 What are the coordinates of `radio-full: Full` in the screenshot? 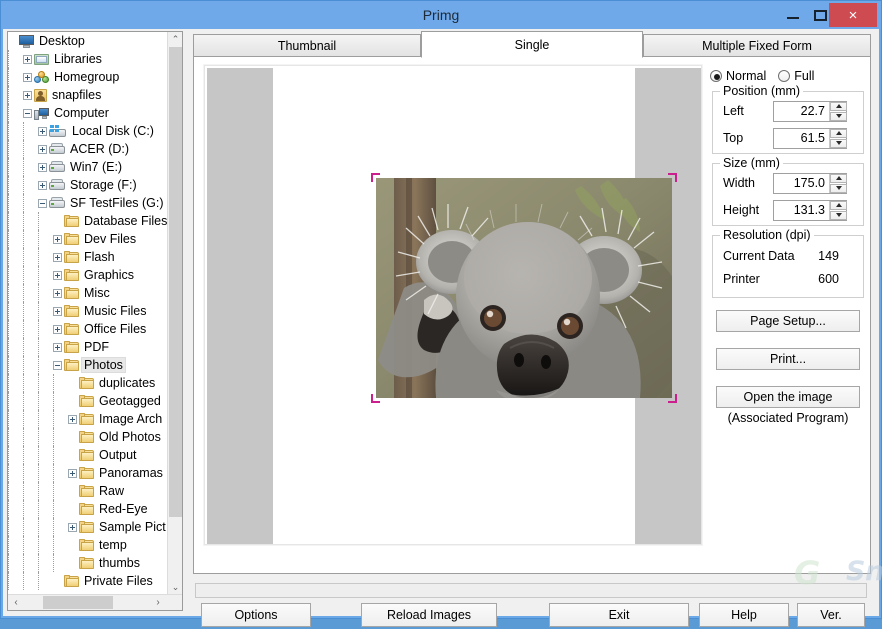 It's located at (796, 76).